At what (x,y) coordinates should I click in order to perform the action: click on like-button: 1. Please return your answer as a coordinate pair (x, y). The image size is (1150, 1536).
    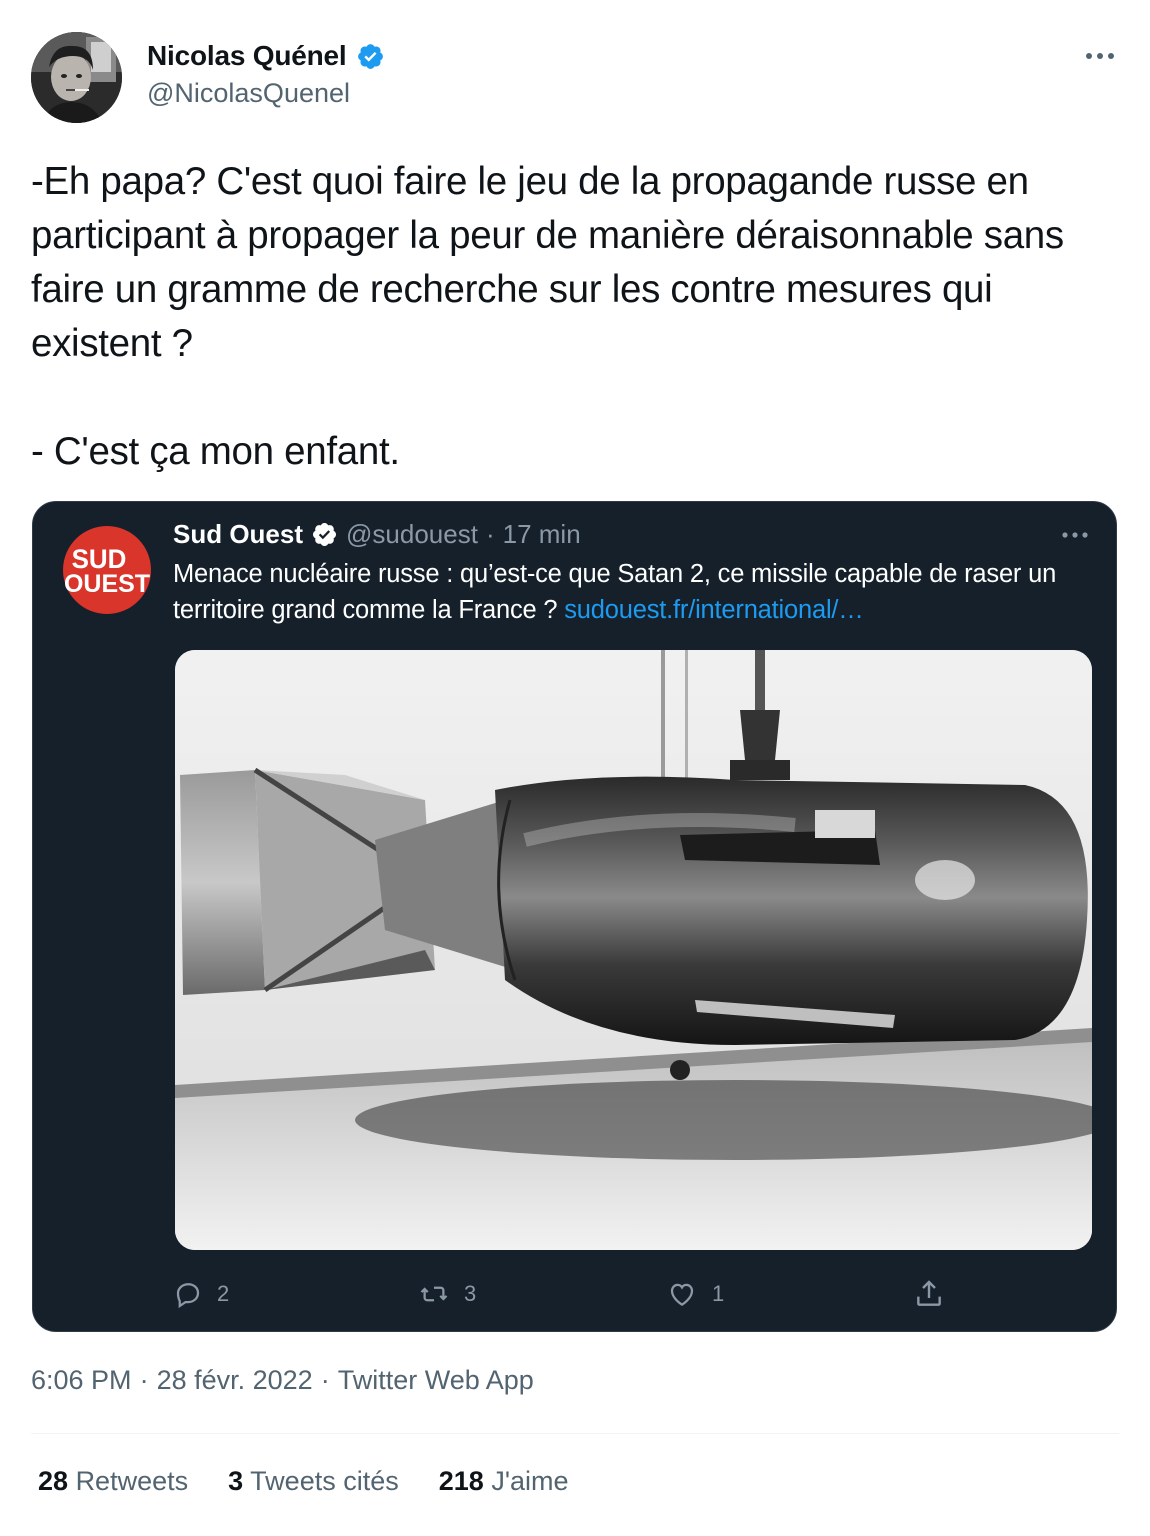
    Looking at the image, I should click on (695, 1294).